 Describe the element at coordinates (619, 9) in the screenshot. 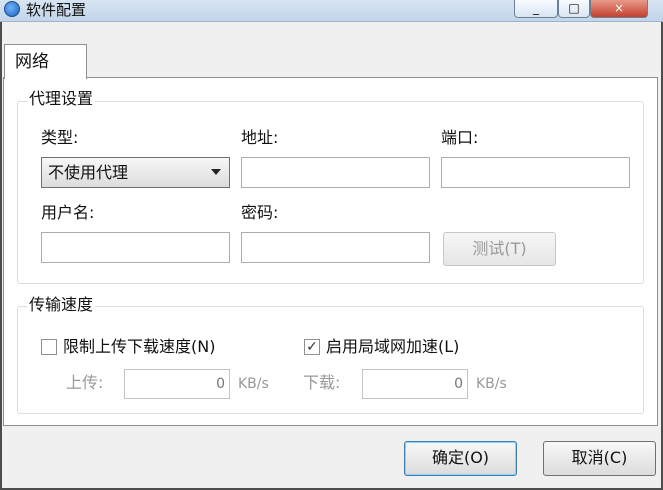

I see `close-button: ×` at that location.